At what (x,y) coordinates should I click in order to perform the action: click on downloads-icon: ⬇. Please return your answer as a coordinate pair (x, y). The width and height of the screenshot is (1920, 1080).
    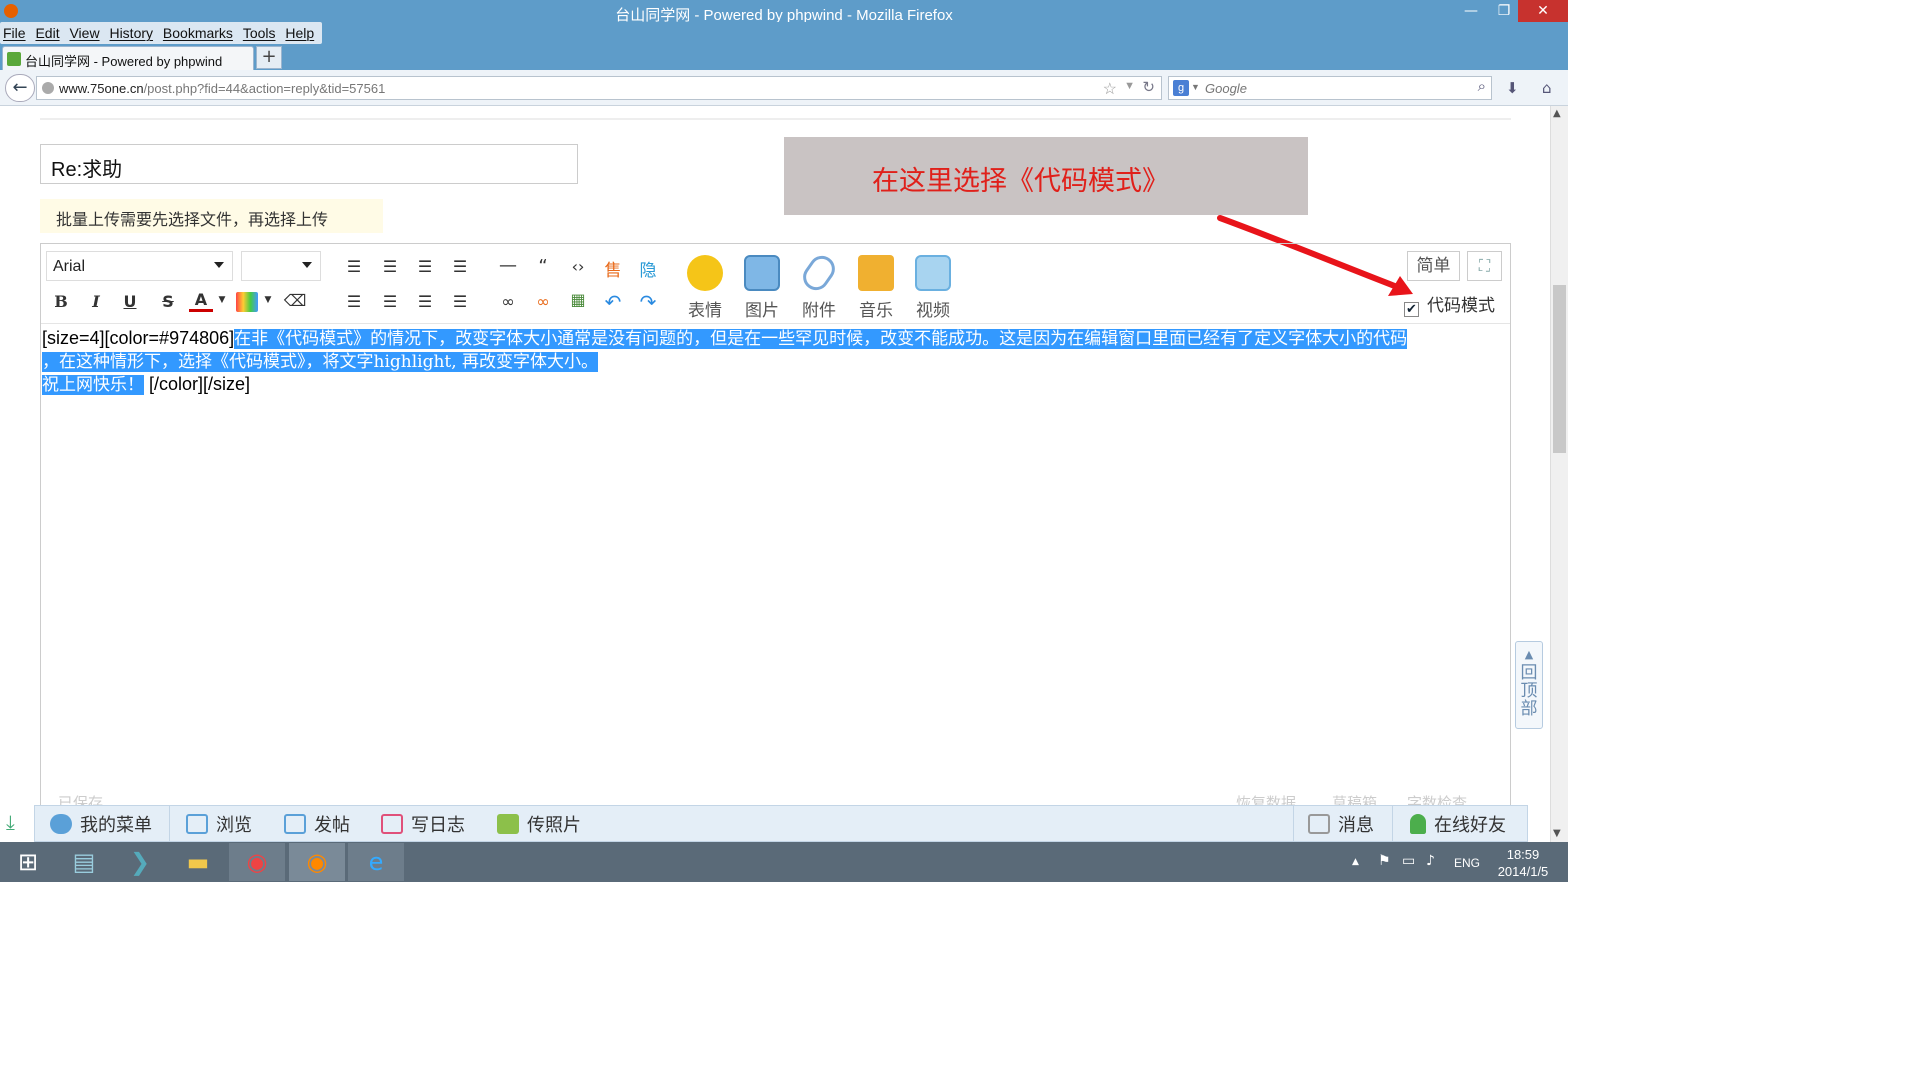
    Looking at the image, I should click on (1512, 88).